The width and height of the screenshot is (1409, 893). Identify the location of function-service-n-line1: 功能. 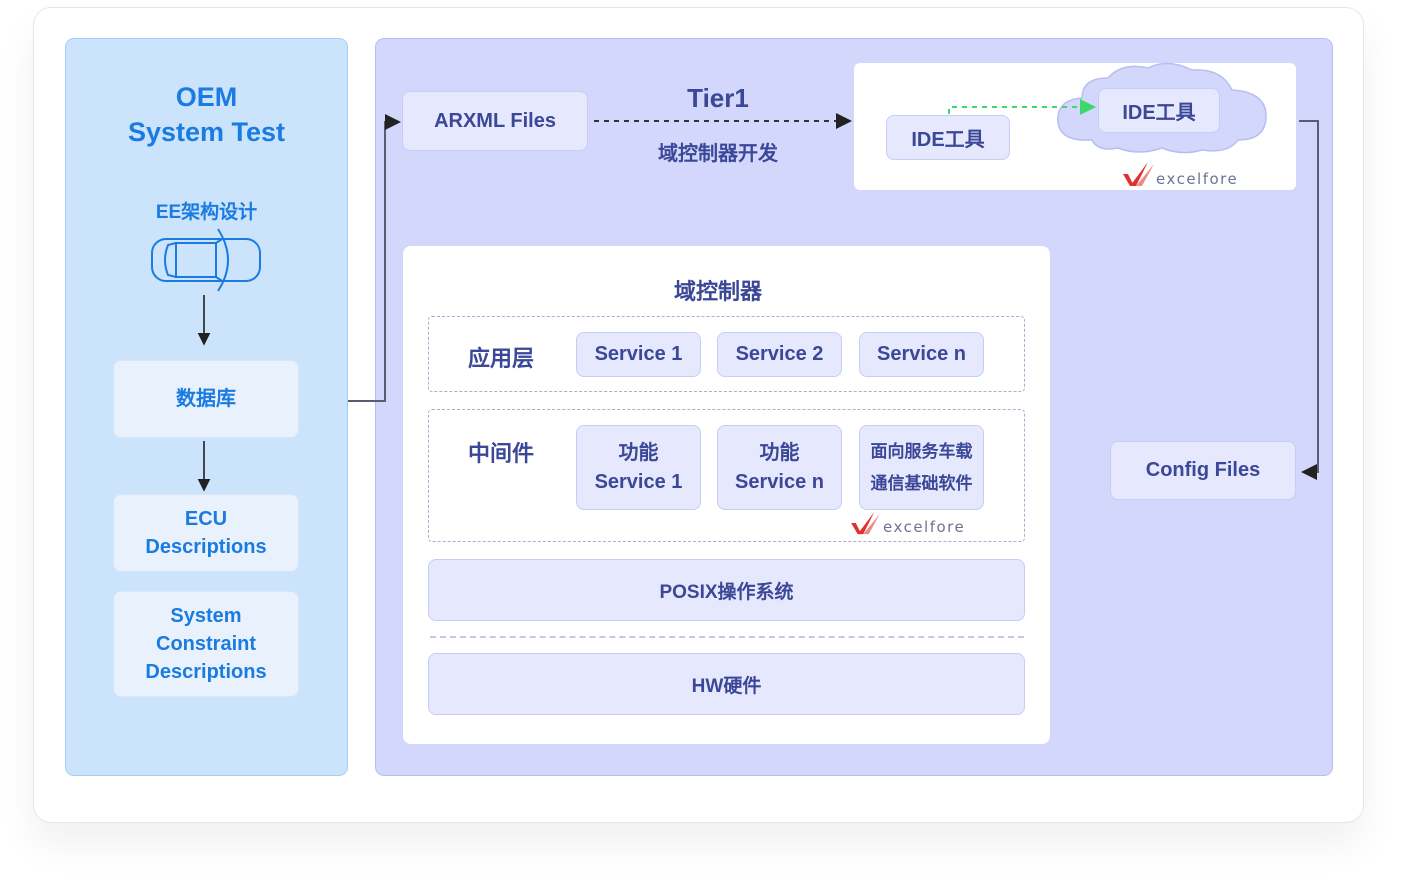
(779, 452).